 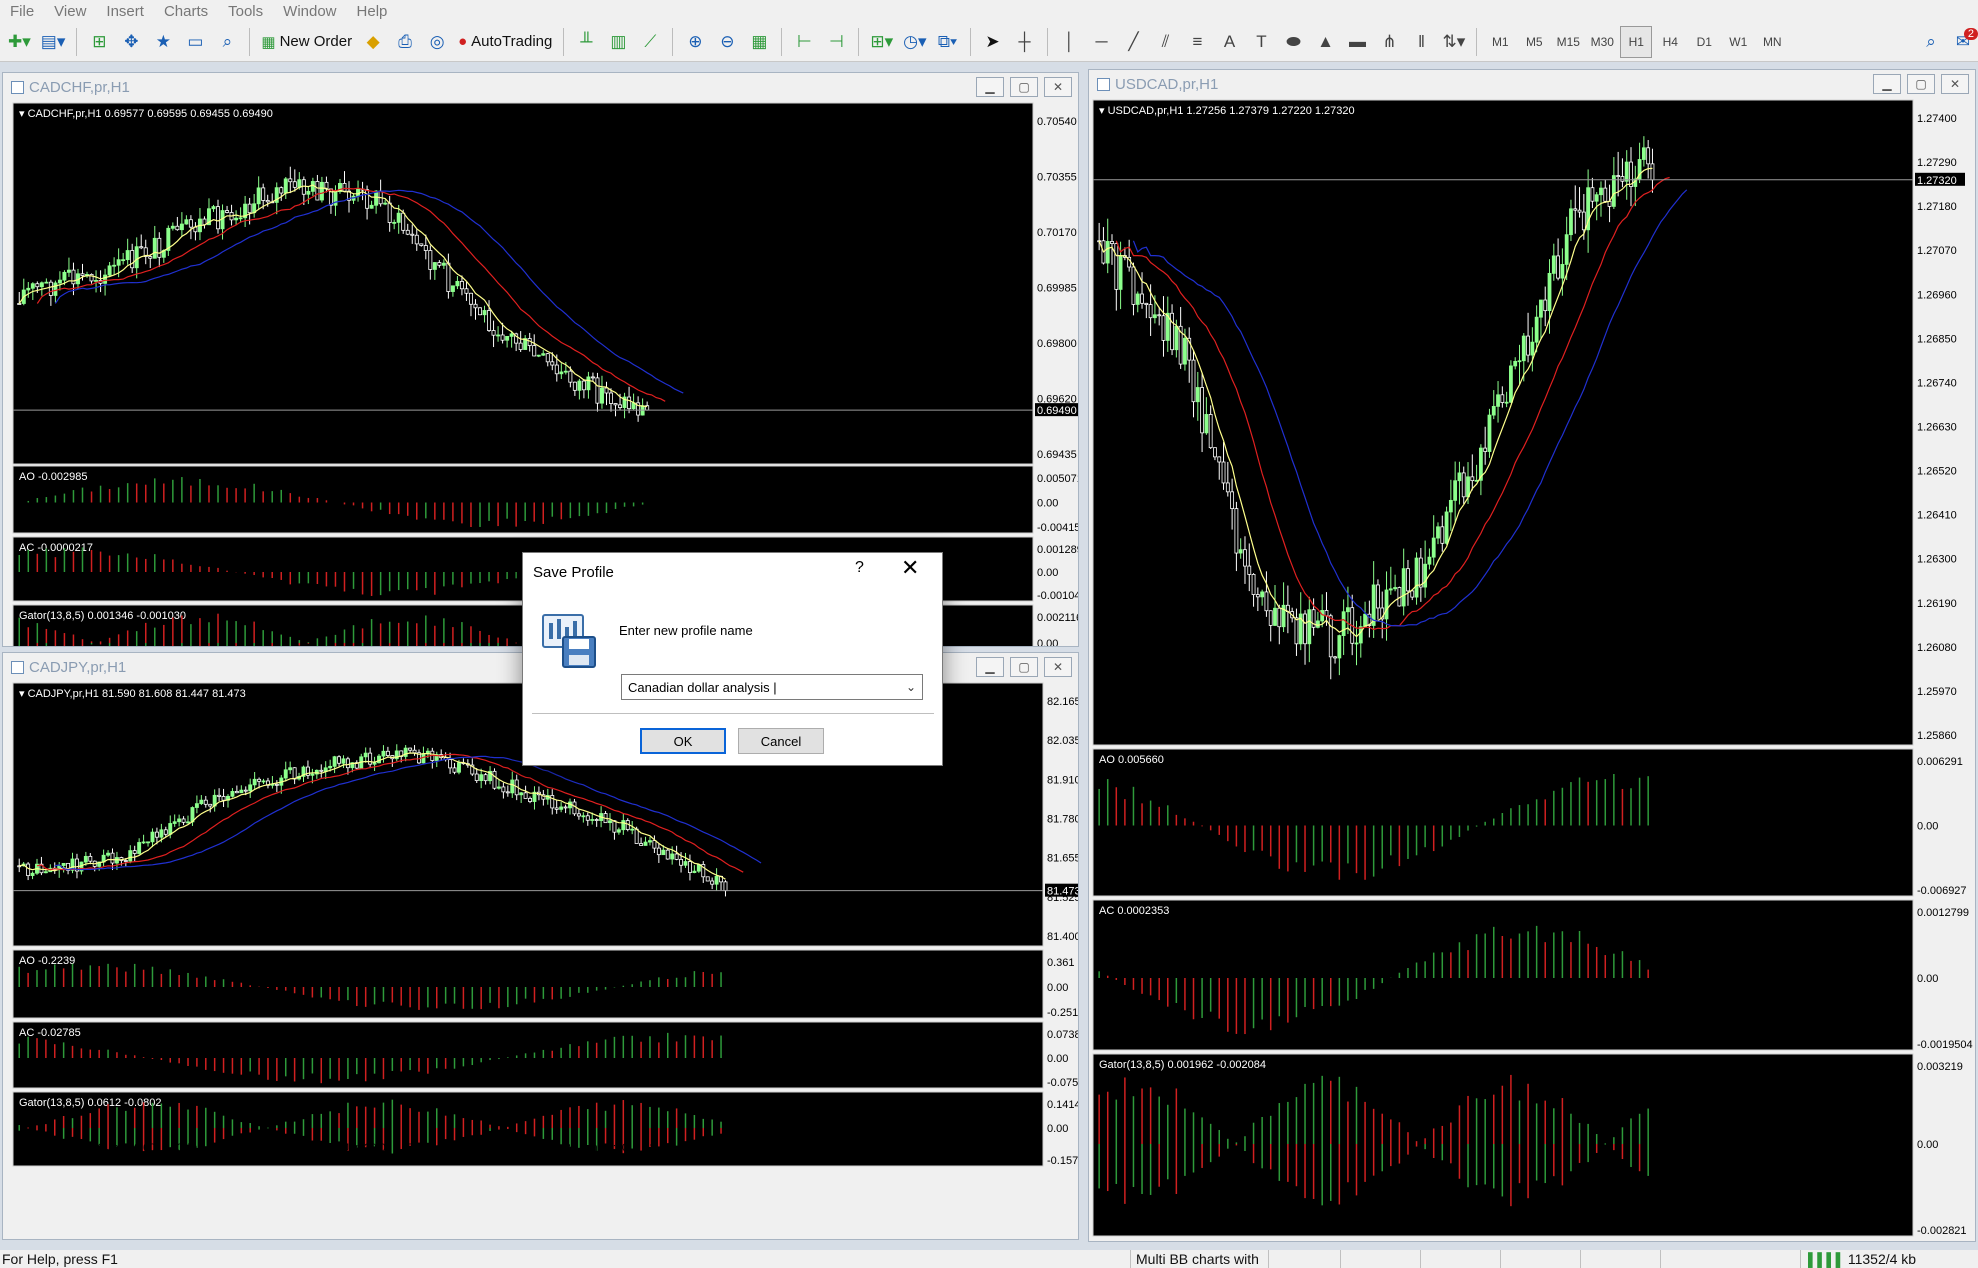 I want to click on chart-window-title: CADCHF,pr,H1, so click(x=79, y=87).